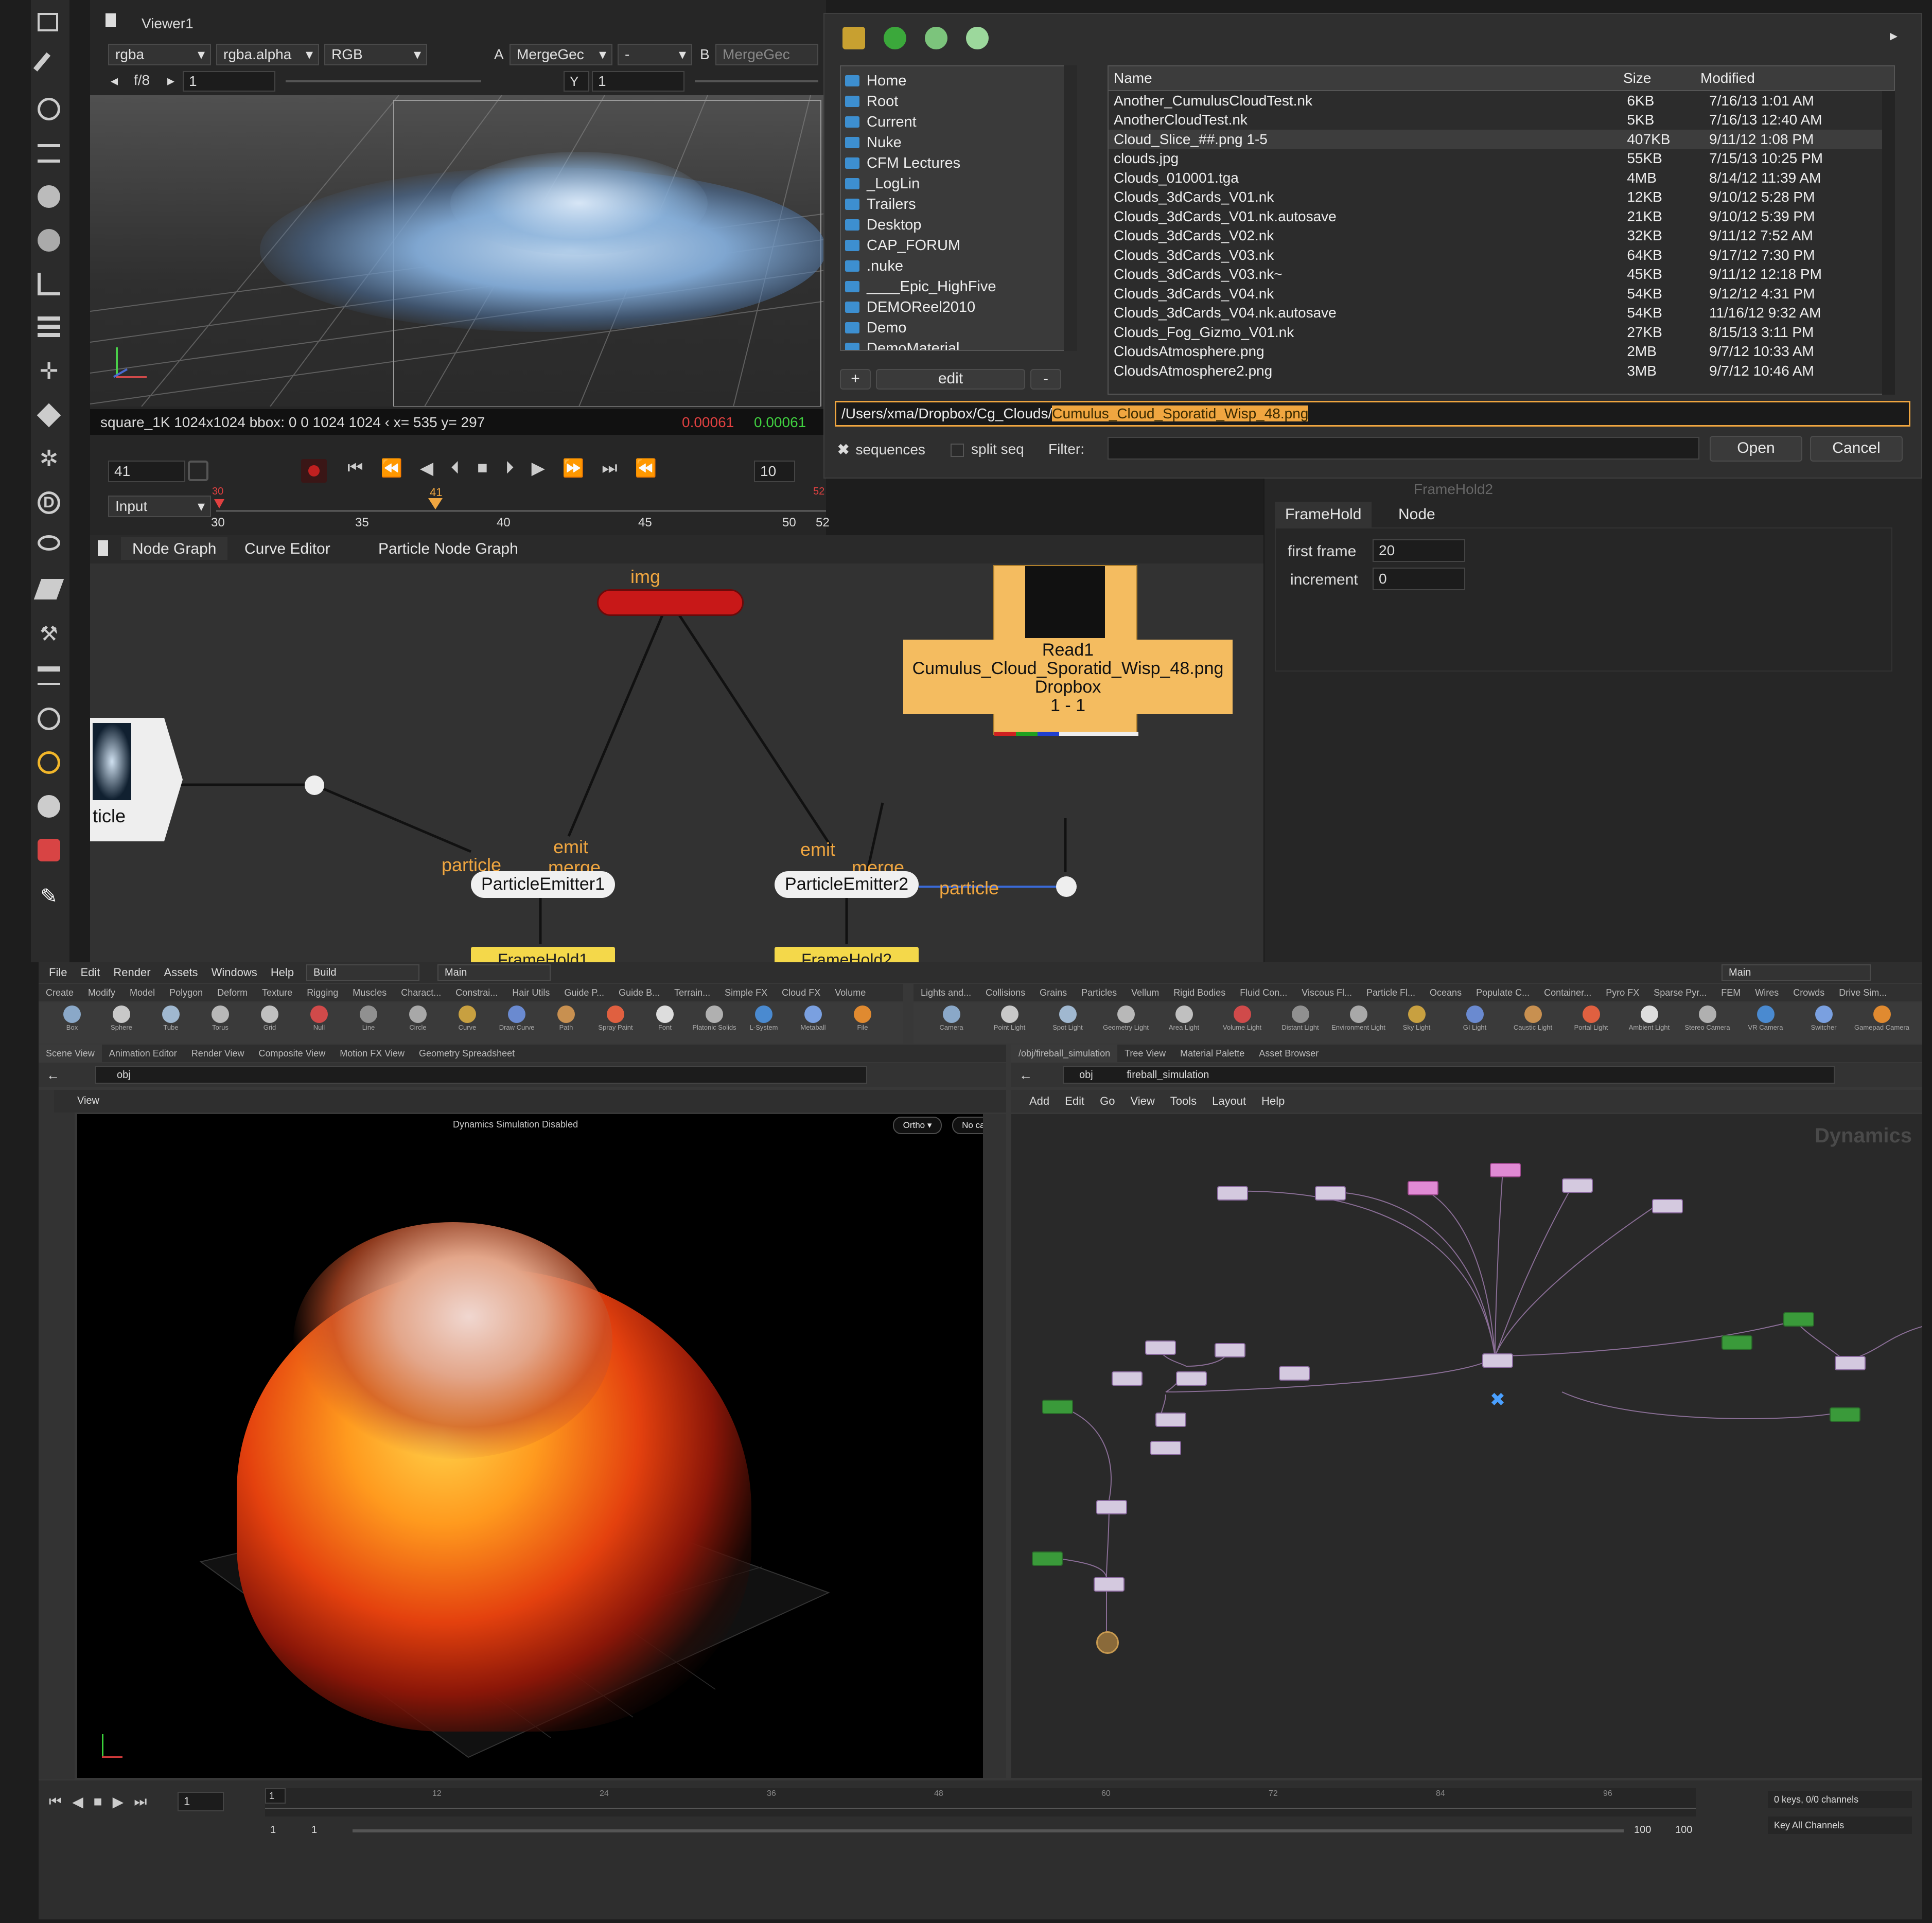 Image resolution: width=1932 pixels, height=1923 pixels. What do you see at coordinates (665, 1023) in the screenshot?
I see `shelf-tool: Font` at bounding box center [665, 1023].